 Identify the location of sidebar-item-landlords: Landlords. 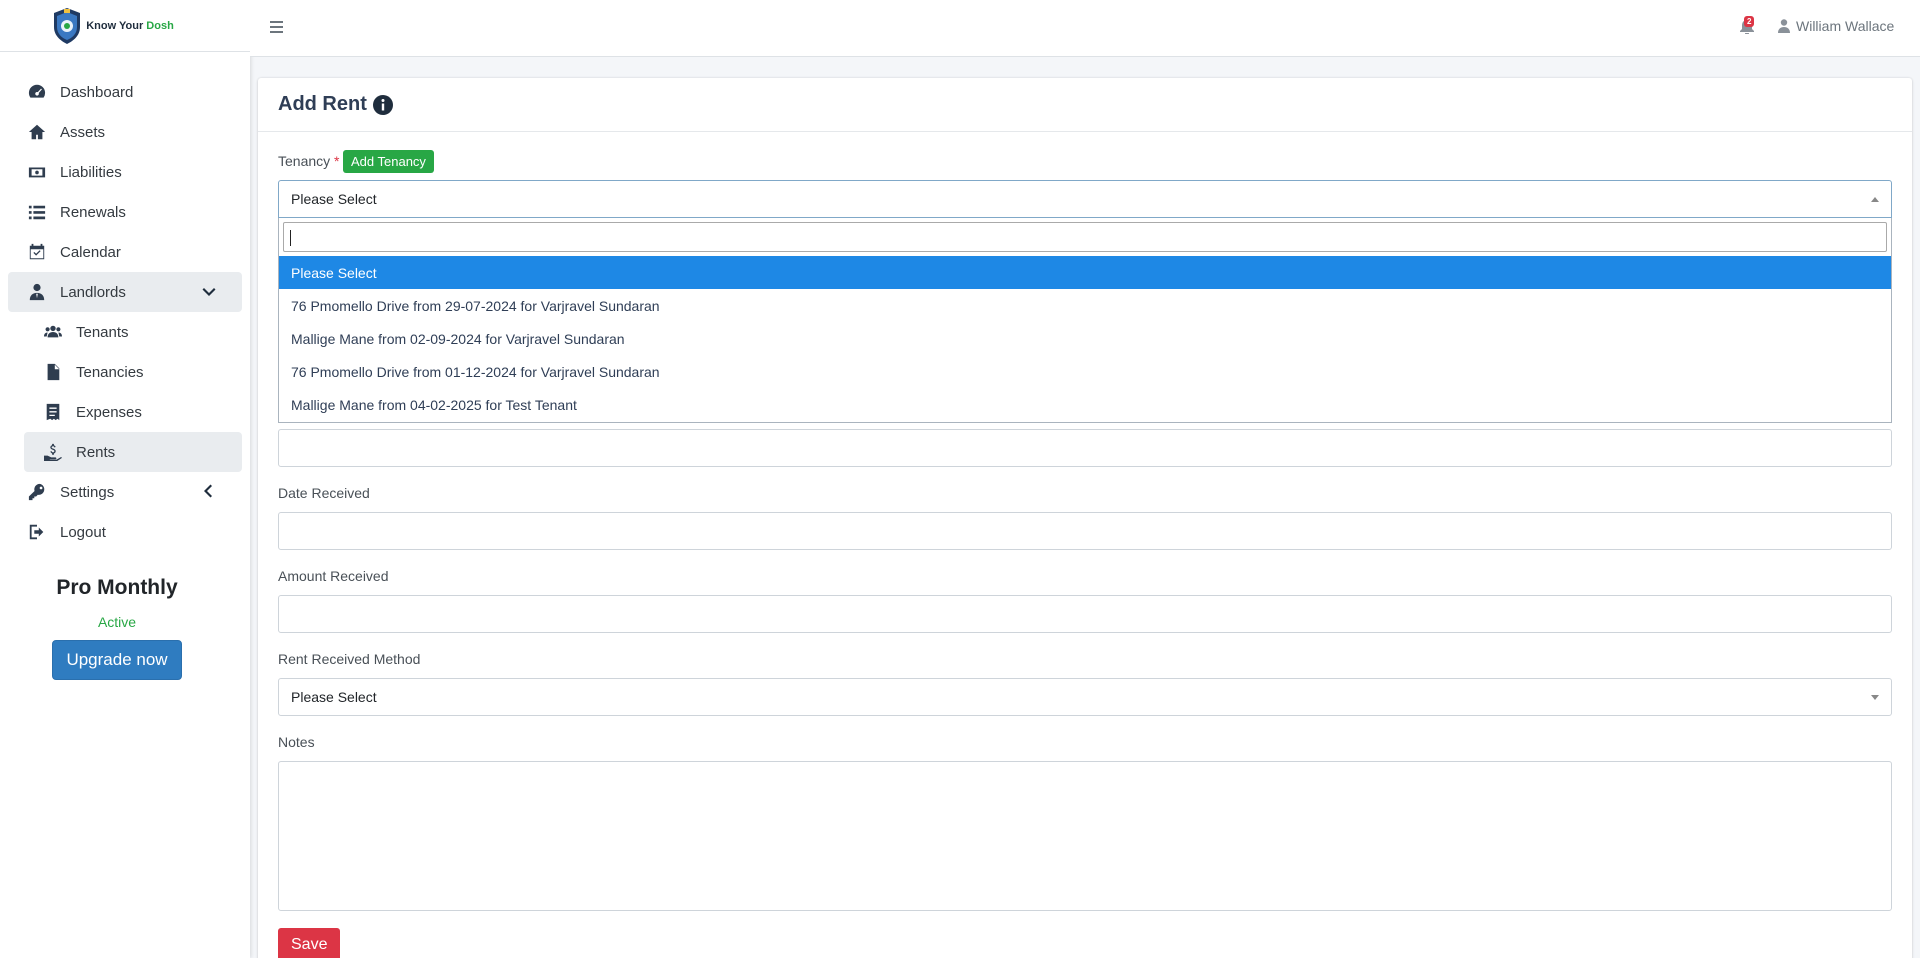
(125, 292).